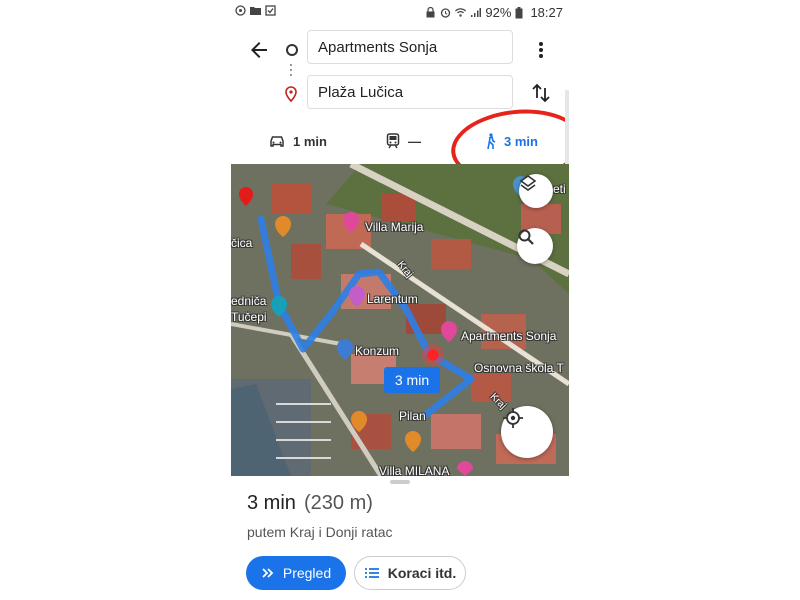 The image size is (800, 600). Describe the element at coordinates (535, 246) in the screenshot. I see `search-along-route-button` at that location.